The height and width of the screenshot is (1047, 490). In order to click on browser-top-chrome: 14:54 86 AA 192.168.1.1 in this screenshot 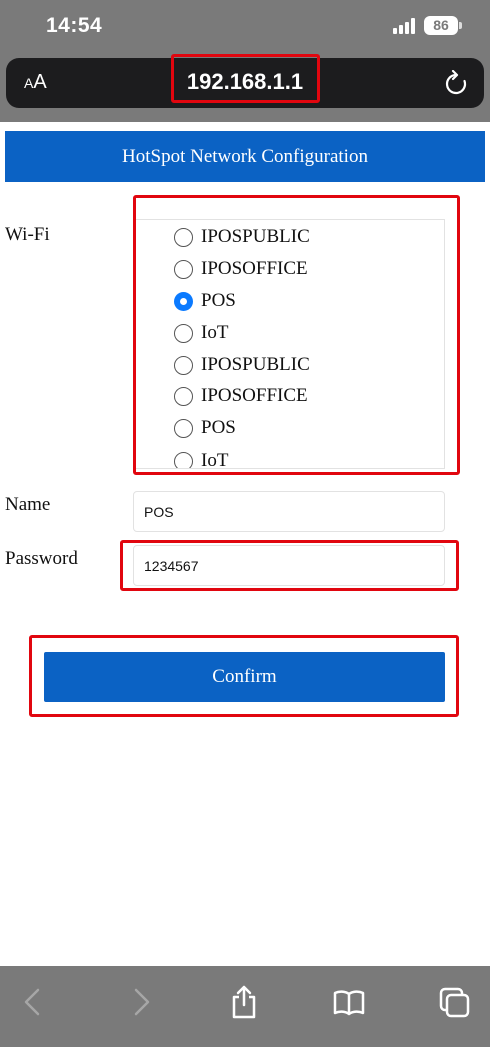, I will do `click(245, 61)`.